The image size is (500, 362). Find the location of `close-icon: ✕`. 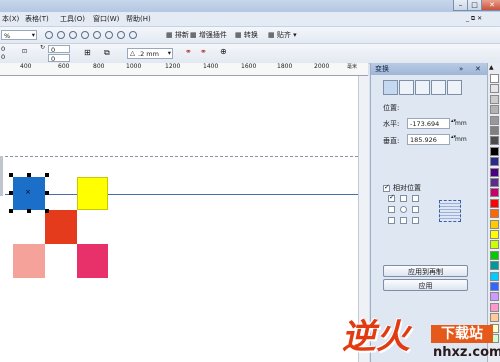

close-icon: ✕ is located at coordinates (490, 5).